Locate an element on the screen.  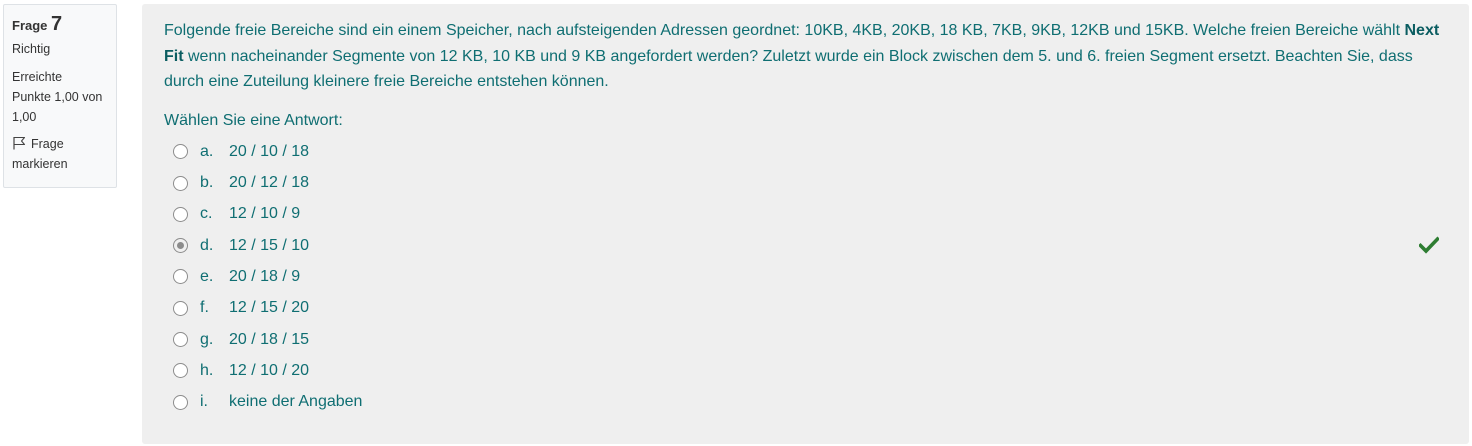
answer-letter: c. is located at coordinates (206, 214).